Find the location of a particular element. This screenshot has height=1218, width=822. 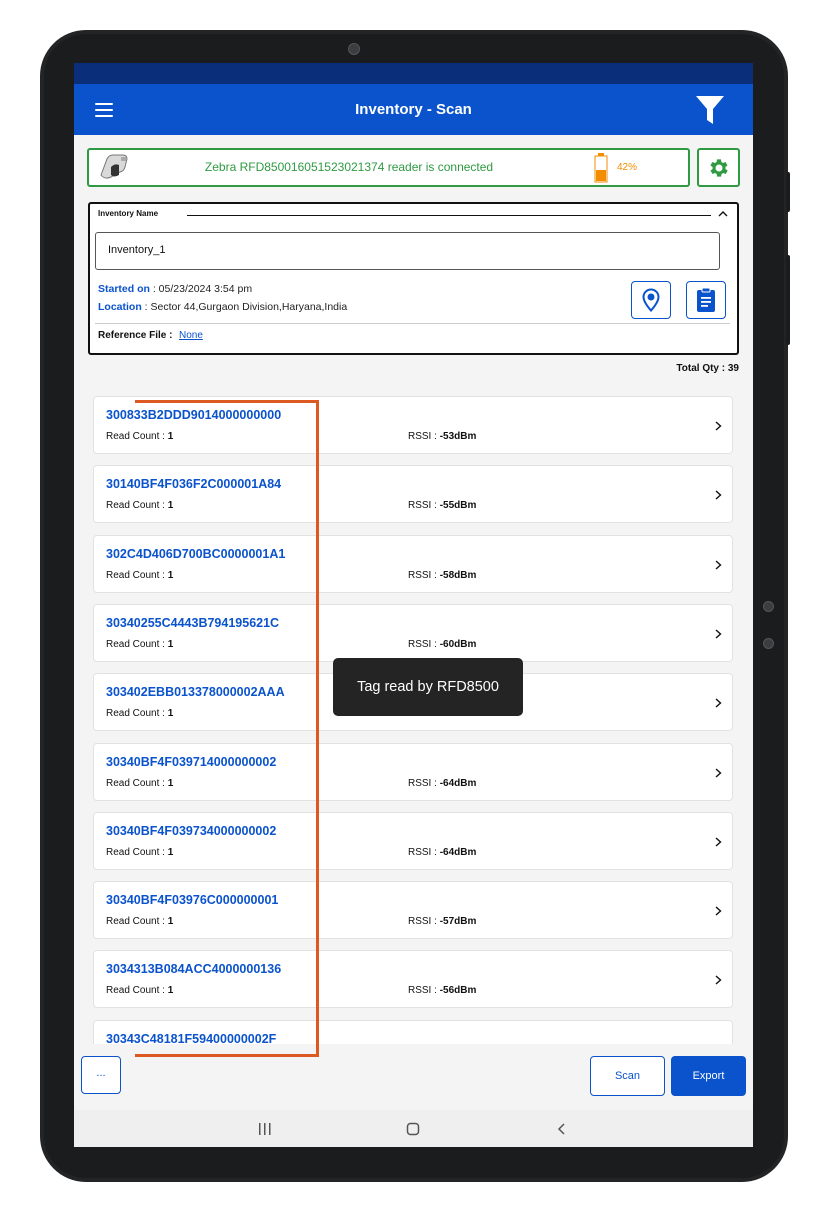

page-title: Inventory - Scan is located at coordinates (413, 109).